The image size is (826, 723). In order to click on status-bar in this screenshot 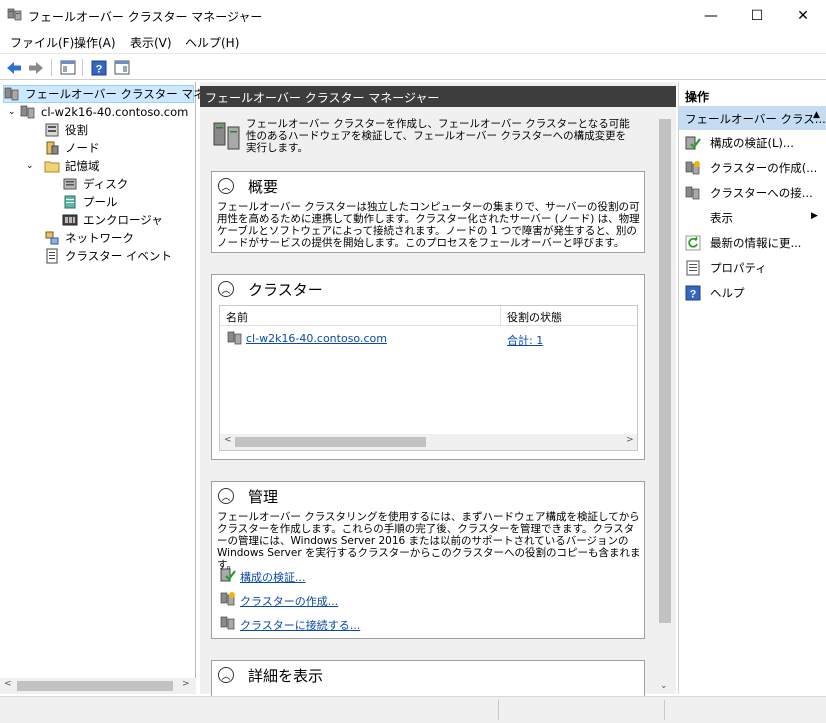, I will do `click(413, 709)`.